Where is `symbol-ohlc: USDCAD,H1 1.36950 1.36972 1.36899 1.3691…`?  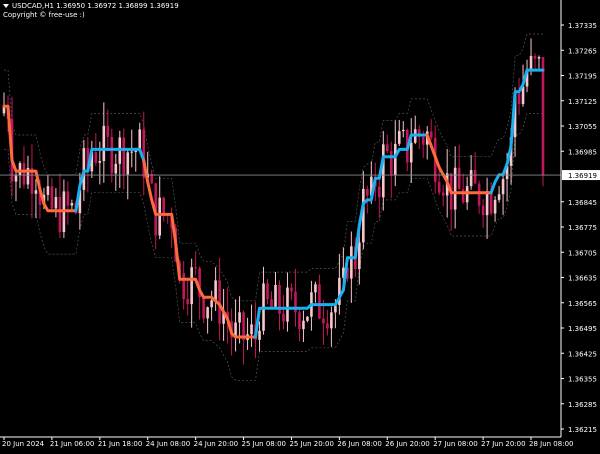
symbol-ohlc: USDCAD,H1 1.36950 1.36972 1.36899 1.3691… is located at coordinates (95, 6).